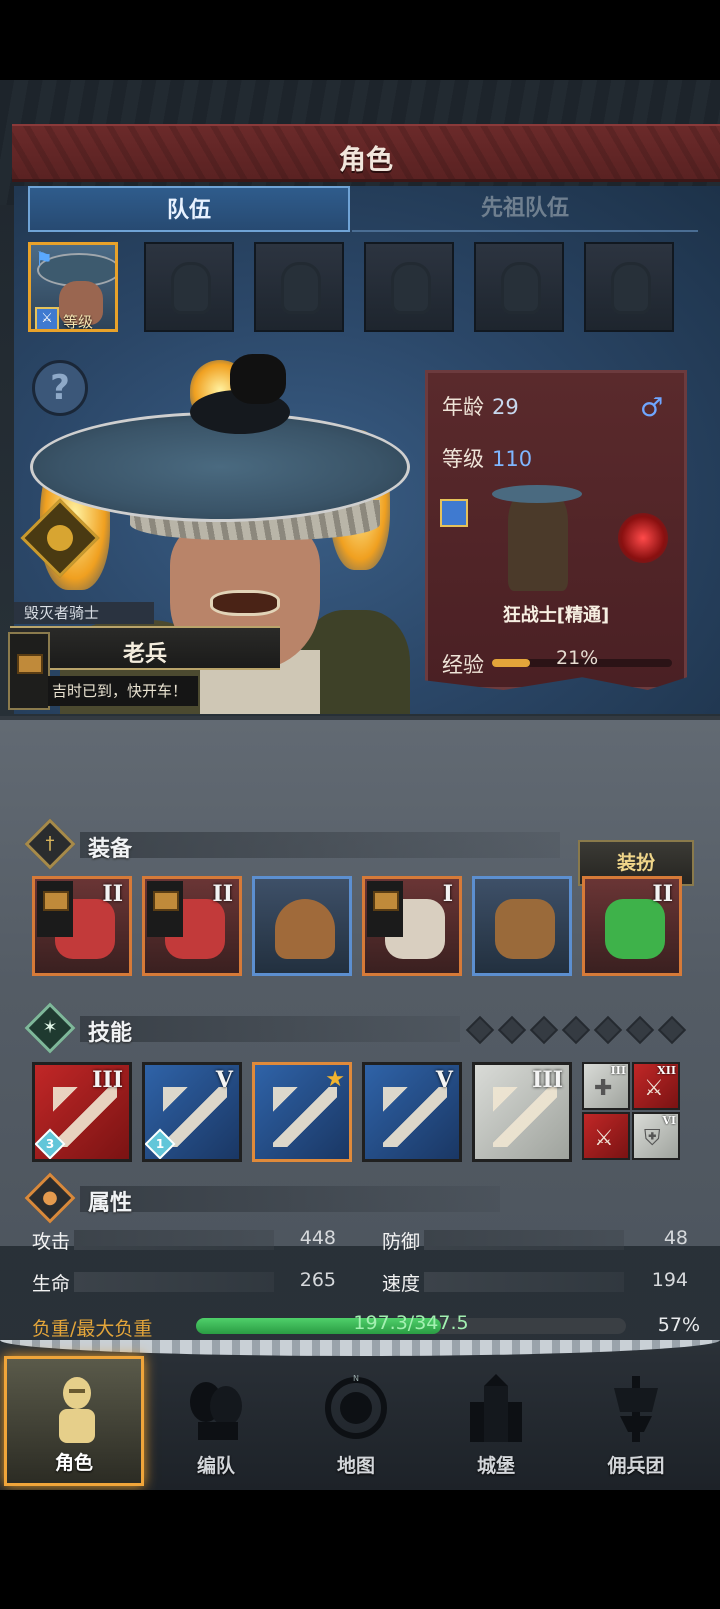 This screenshot has height=1609, width=720. Describe the element at coordinates (652, 1138) in the screenshot. I see `passive-skill-icon: ⛨` at that location.